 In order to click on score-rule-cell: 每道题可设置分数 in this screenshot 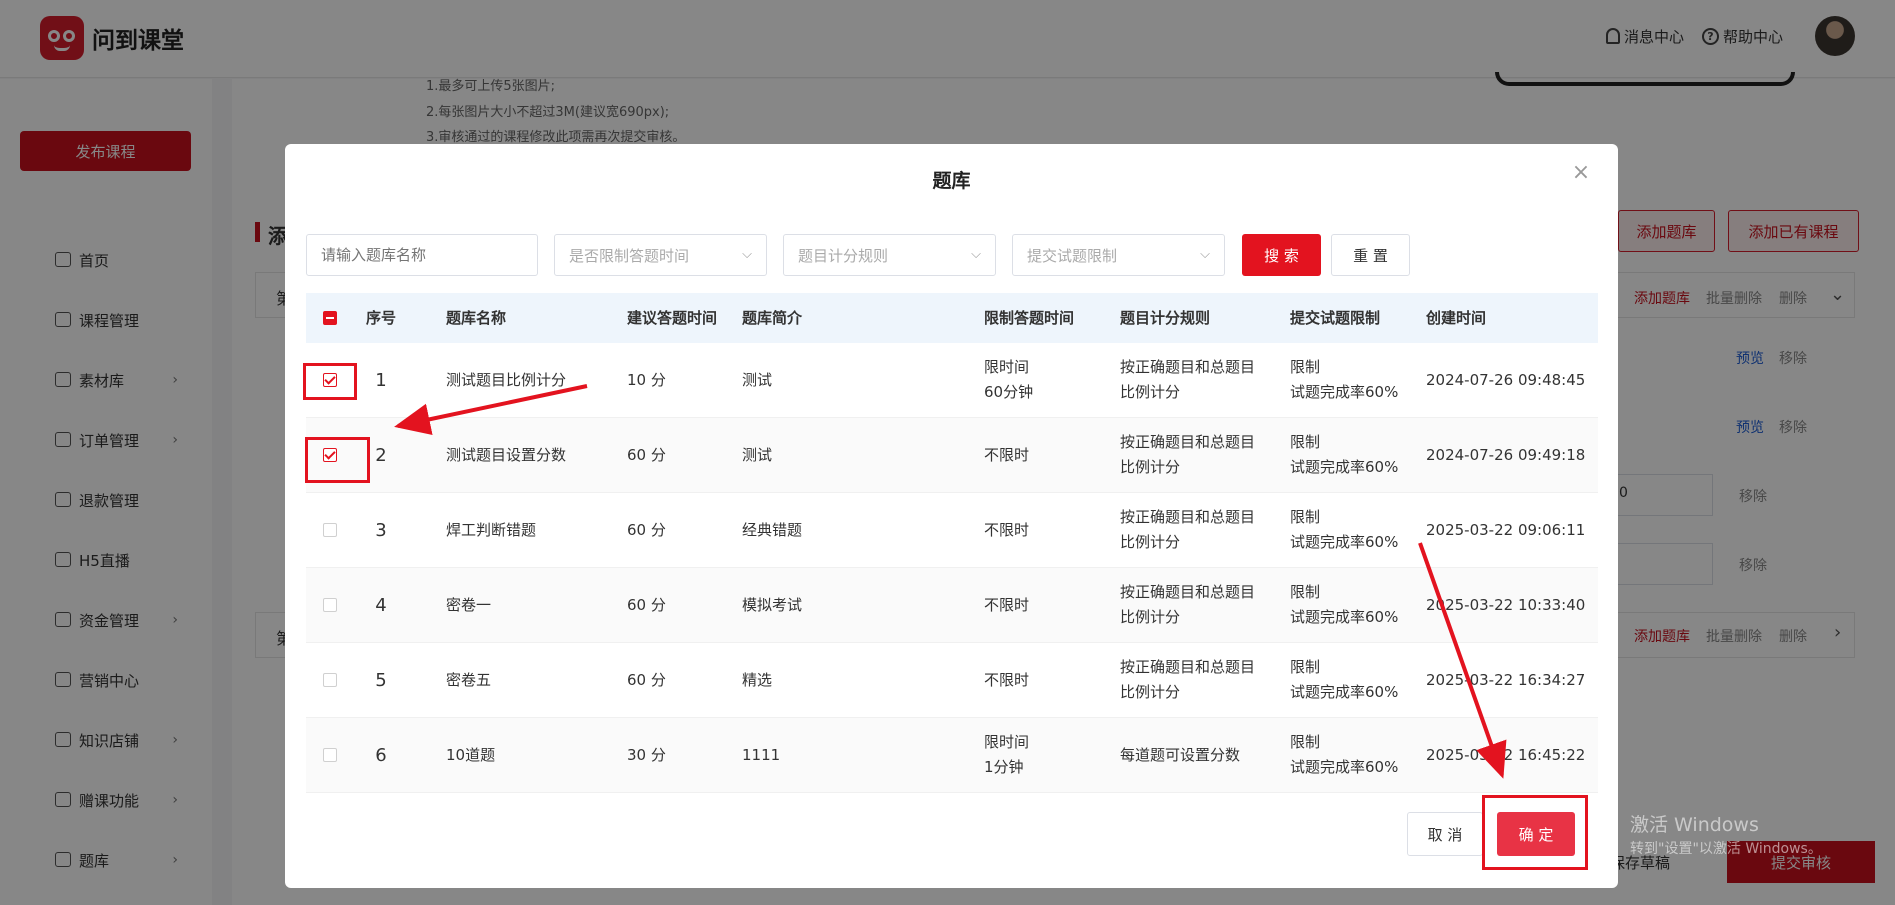, I will do `click(1200, 755)`.